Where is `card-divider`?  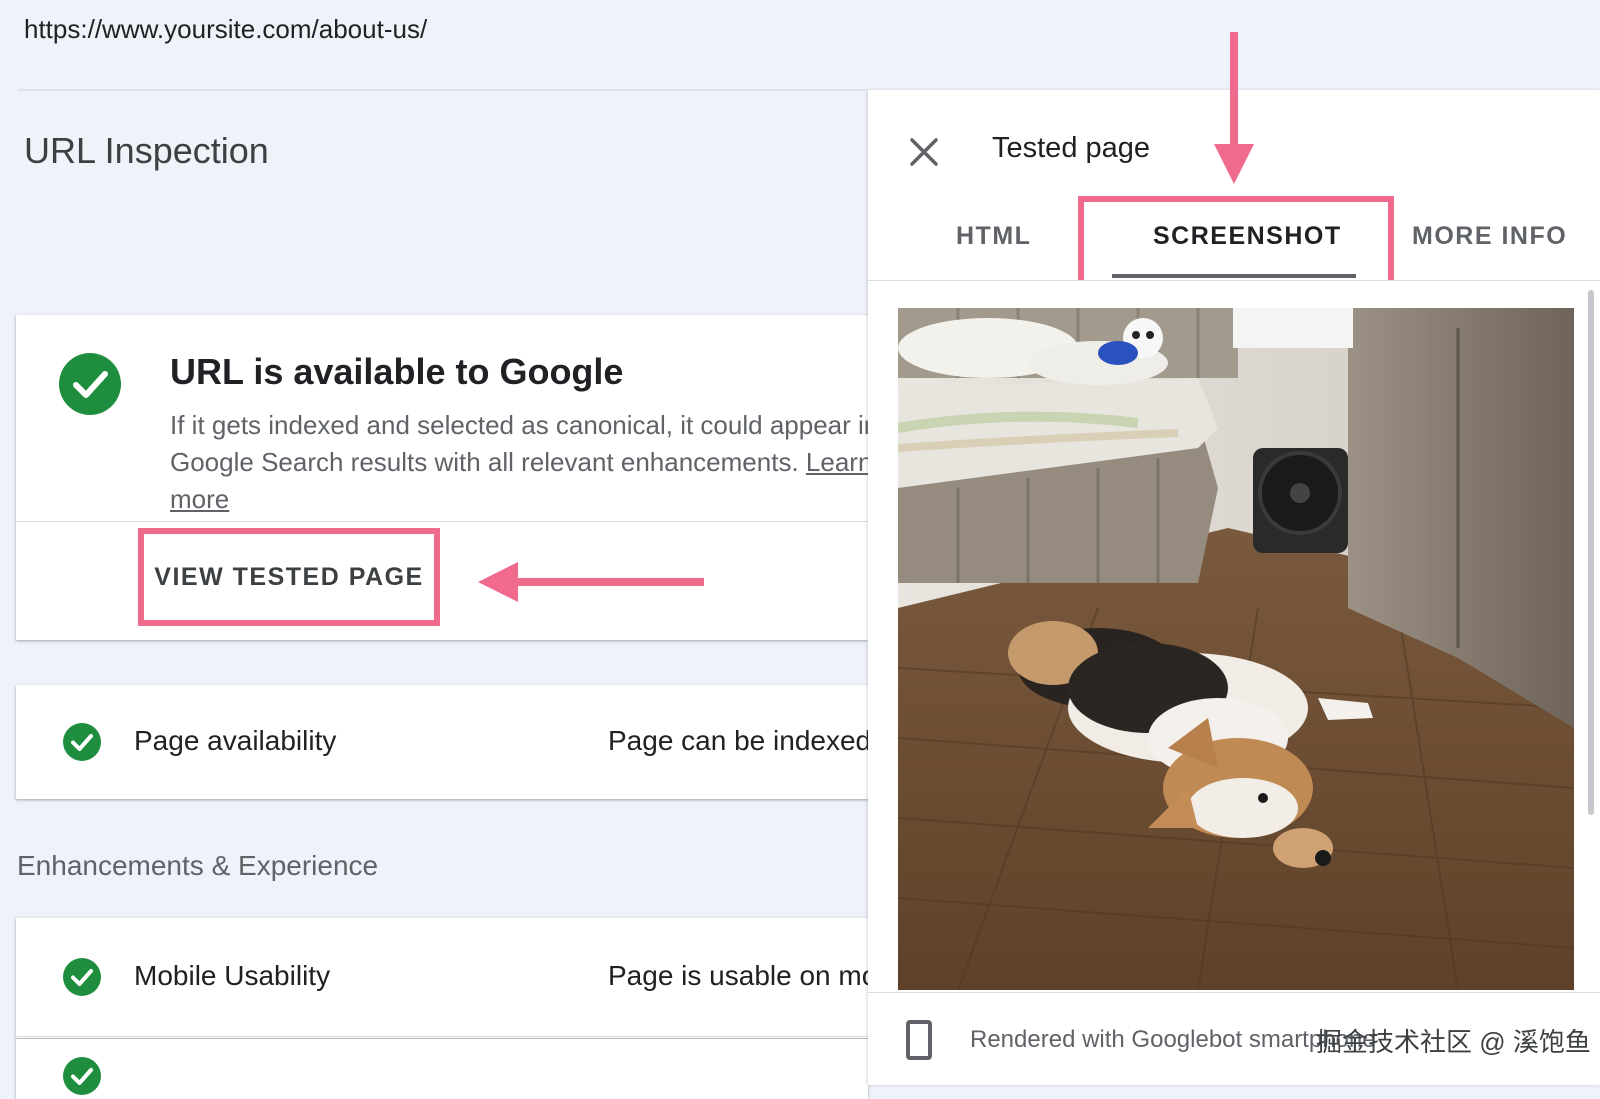
card-divider is located at coordinates (442, 521).